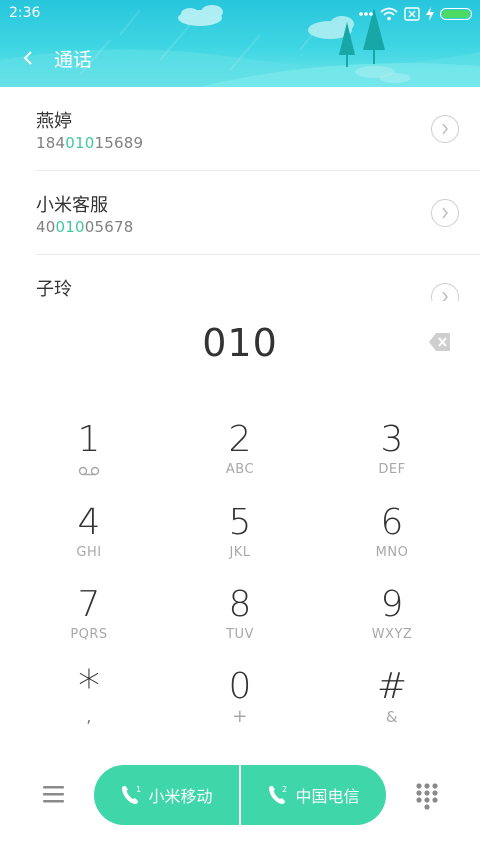 This screenshot has width=480, height=853. I want to click on key-digit: 8, so click(240, 604).